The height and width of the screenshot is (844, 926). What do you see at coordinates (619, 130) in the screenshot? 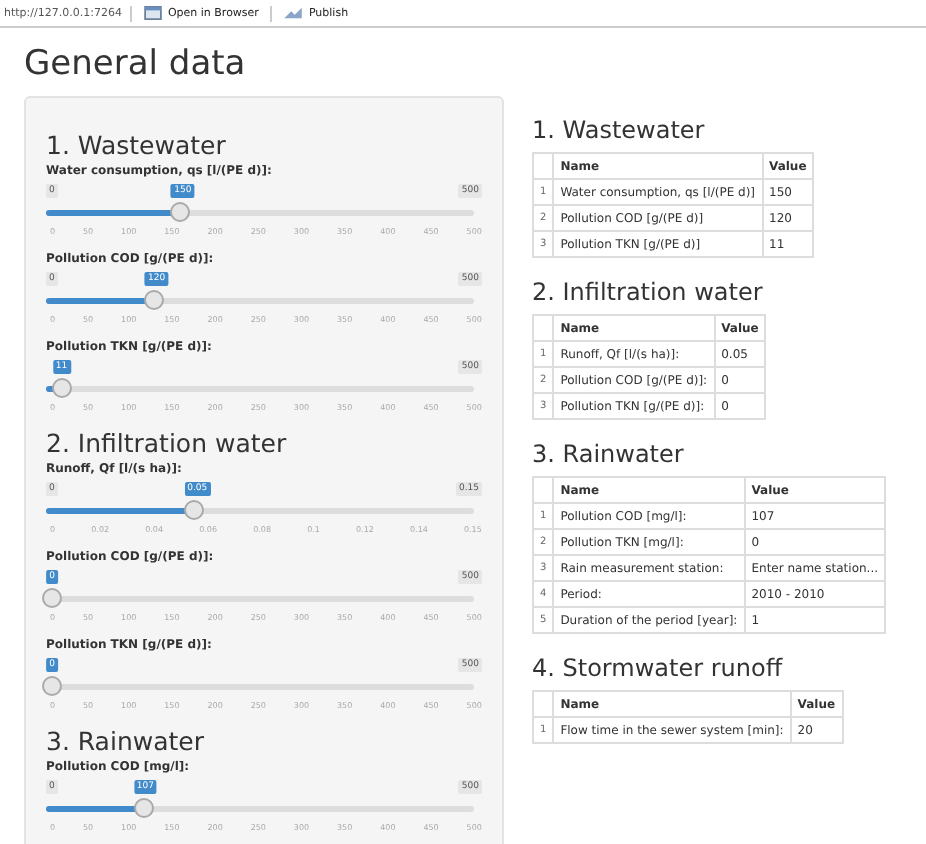
I see `table-heading: 1. Wastewater` at bounding box center [619, 130].